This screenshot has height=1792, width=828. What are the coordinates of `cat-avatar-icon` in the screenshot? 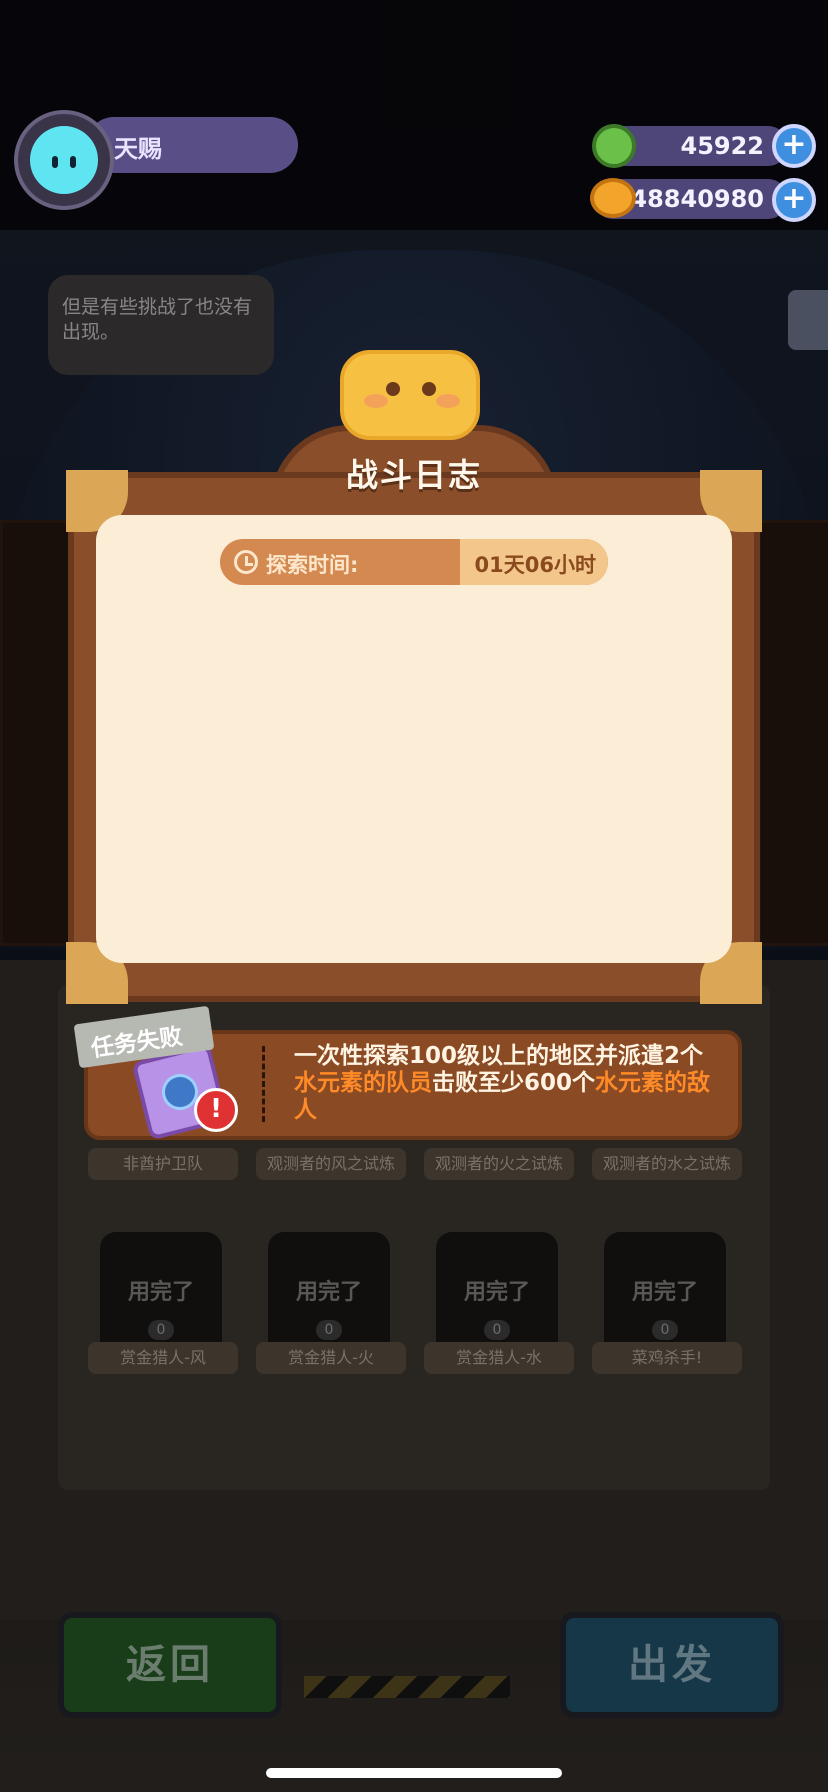 It's located at (64, 160).